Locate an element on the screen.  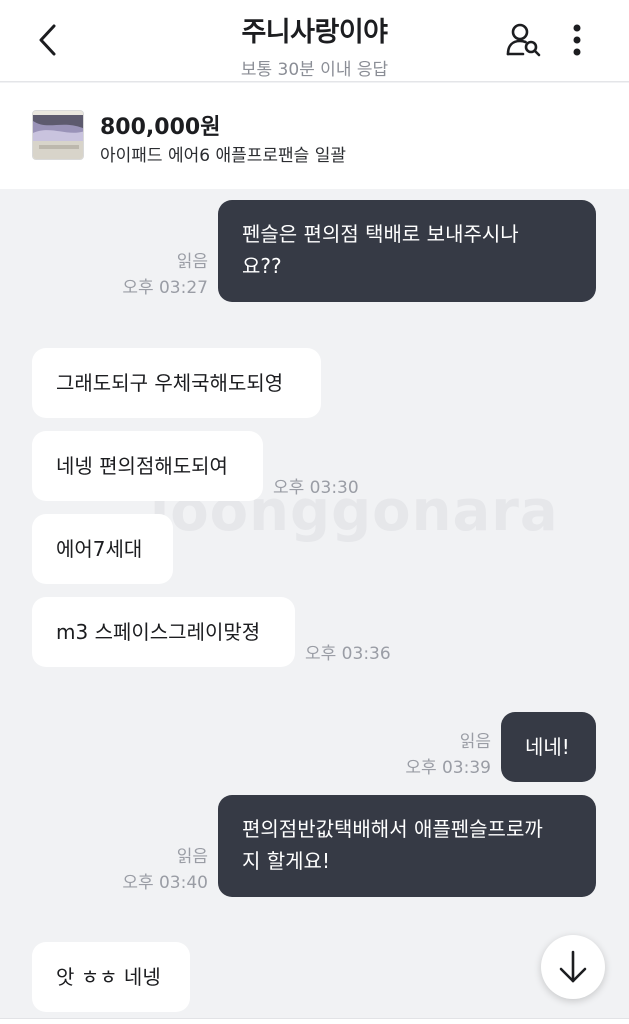
user-search-icon is located at coordinates (523, 40).